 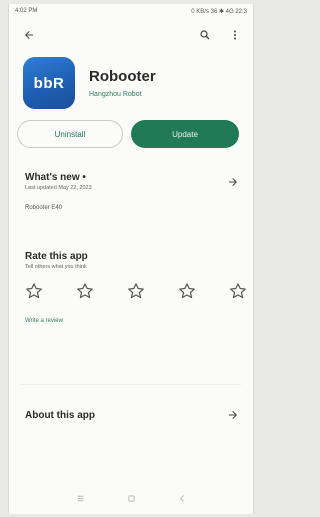 What do you see at coordinates (58, 188) in the screenshot?
I see `last-updated: Last updated May 22, 2023` at bounding box center [58, 188].